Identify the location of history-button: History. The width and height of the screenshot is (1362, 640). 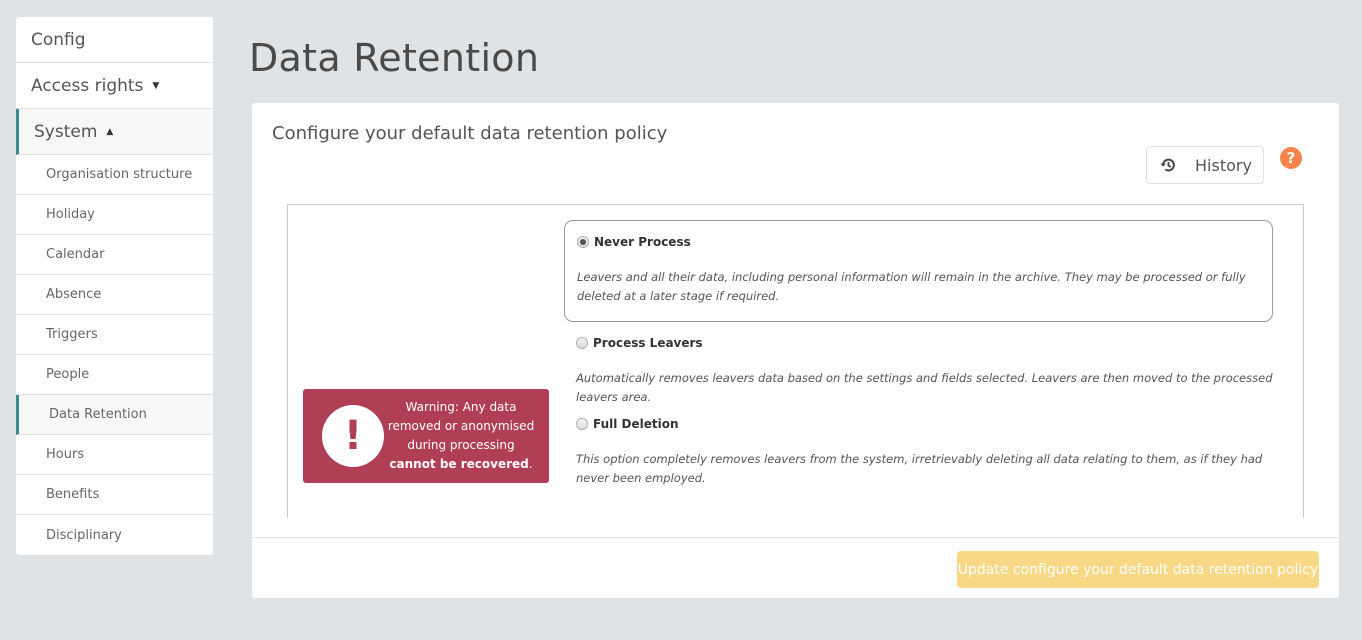
(1205, 165).